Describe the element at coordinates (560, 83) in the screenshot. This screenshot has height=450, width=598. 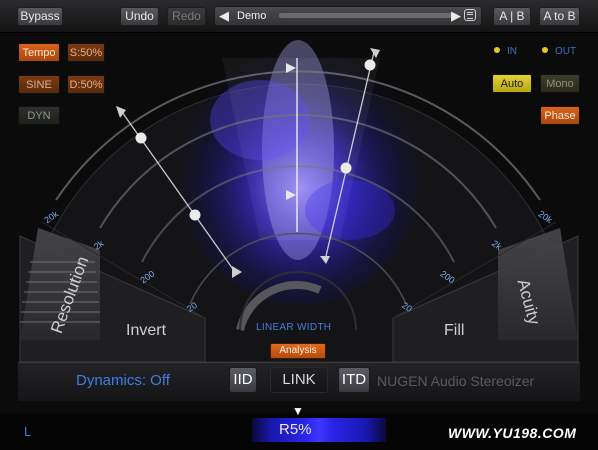
I see `mono-button: Mono` at that location.